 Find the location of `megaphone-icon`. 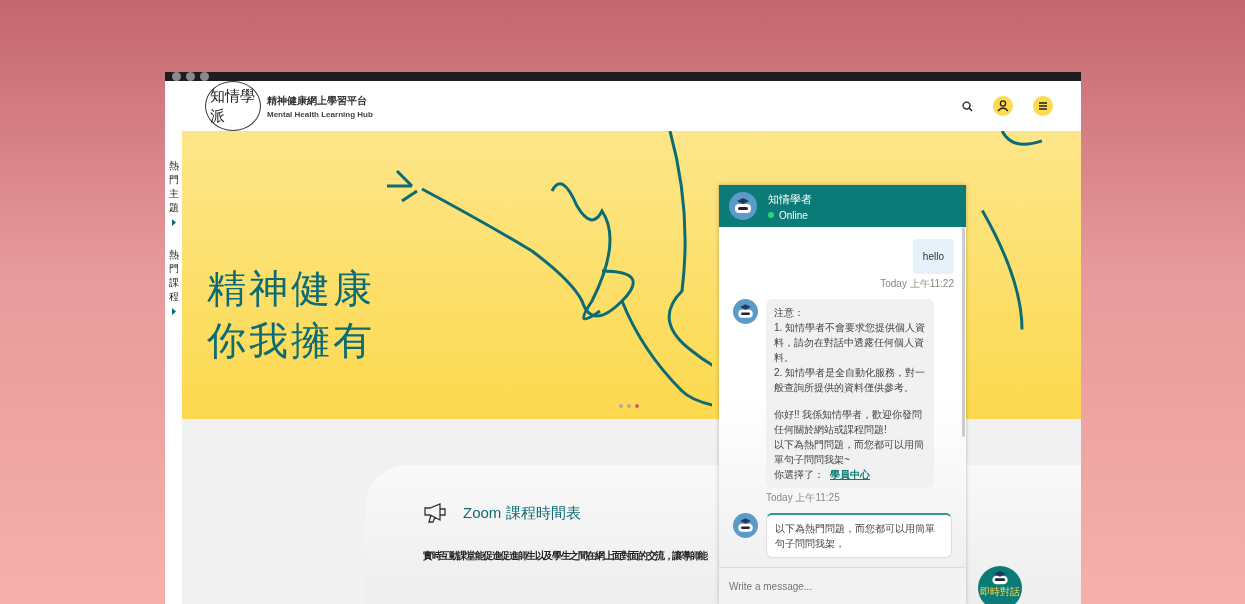

megaphone-icon is located at coordinates (436, 513).